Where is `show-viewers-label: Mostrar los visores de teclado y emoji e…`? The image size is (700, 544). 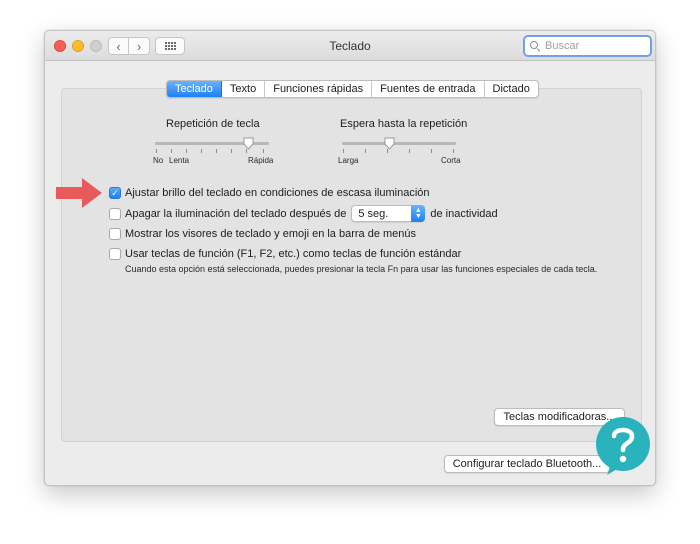 show-viewers-label: Mostrar los visores de teclado y emoji e… is located at coordinates (271, 234).